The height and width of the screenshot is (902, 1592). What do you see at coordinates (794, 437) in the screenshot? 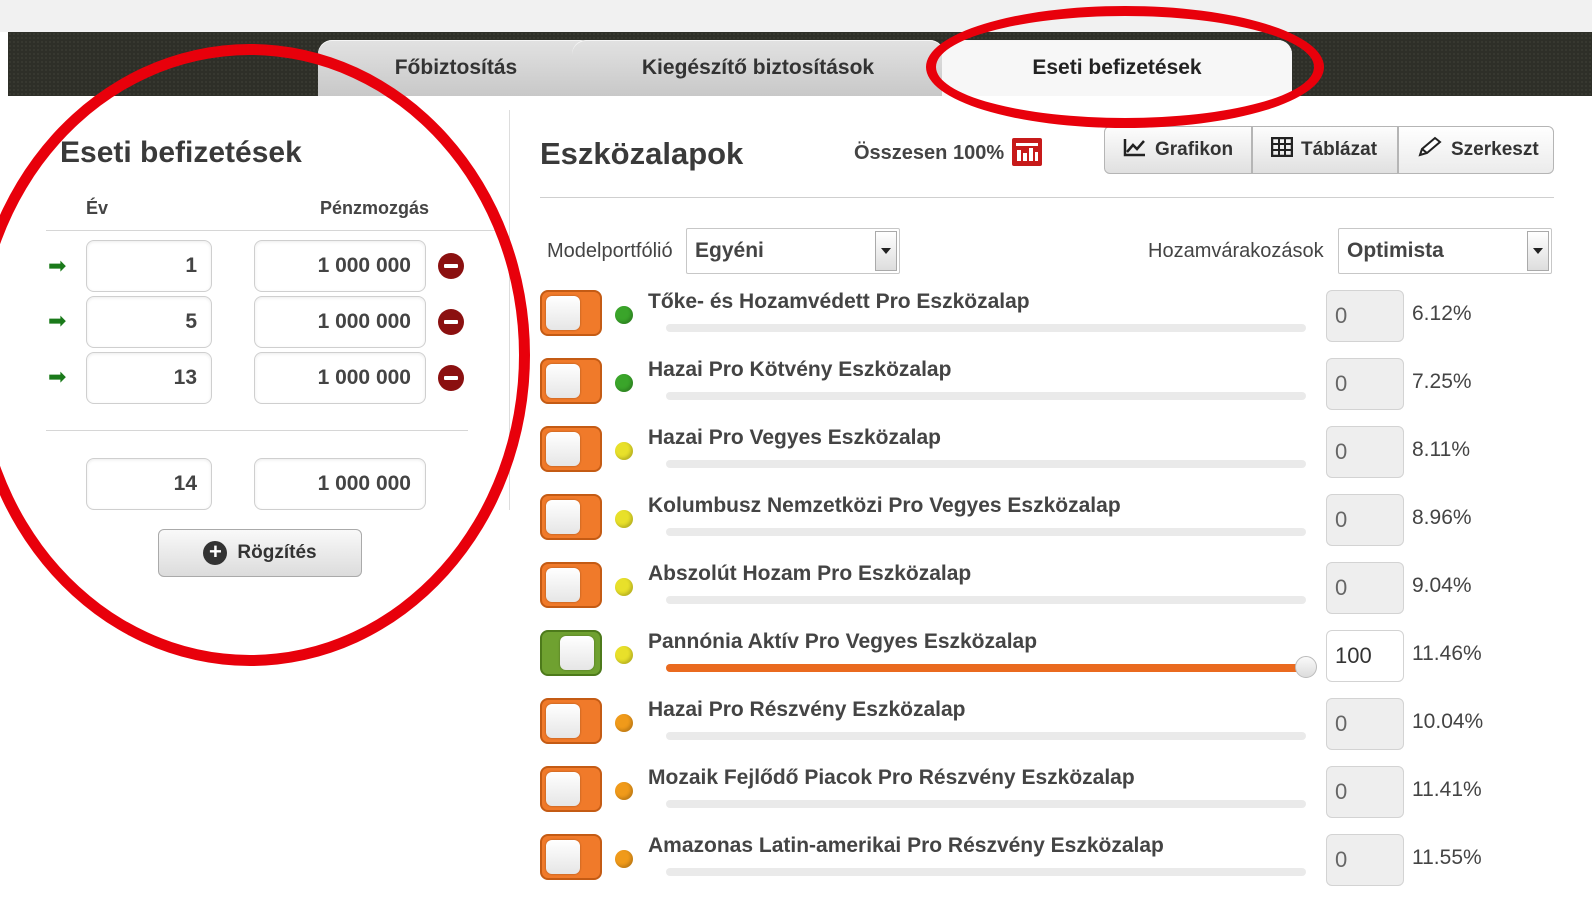
I see `fund-name: Hazai Pro Vegyes Eszközalap` at bounding box center [794, 437].